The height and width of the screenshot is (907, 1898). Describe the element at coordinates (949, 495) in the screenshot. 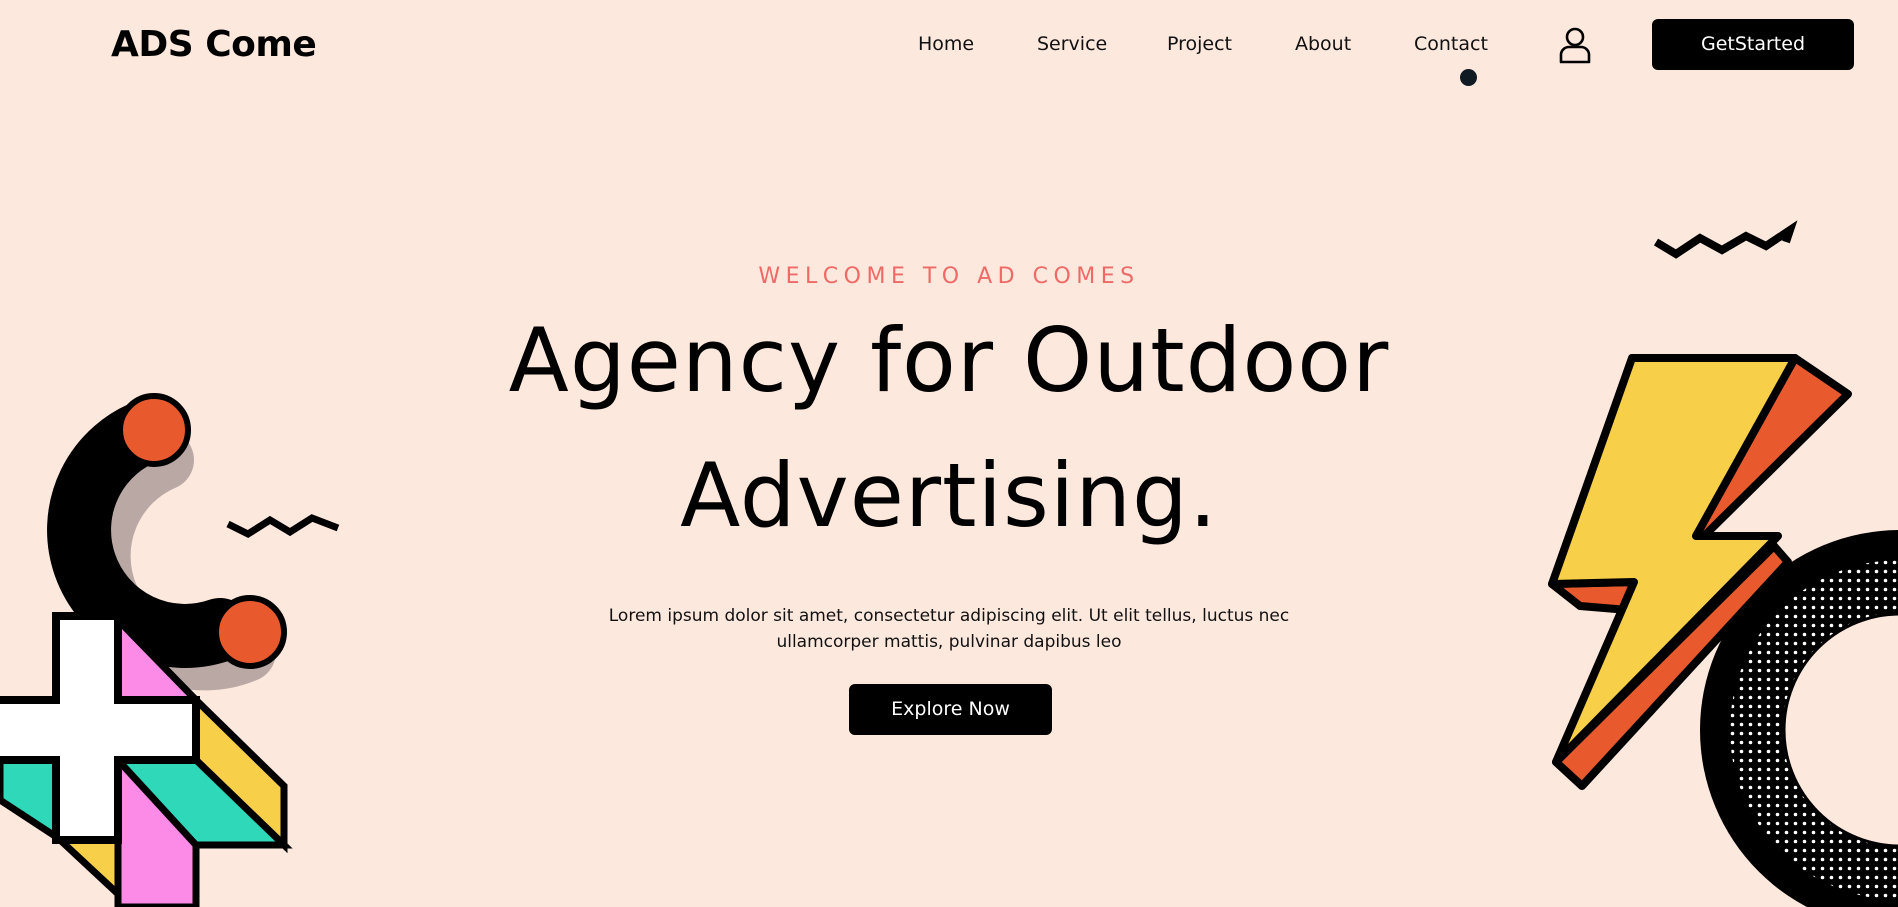

I see `hero-headline-line2: Advertising.` at that location.